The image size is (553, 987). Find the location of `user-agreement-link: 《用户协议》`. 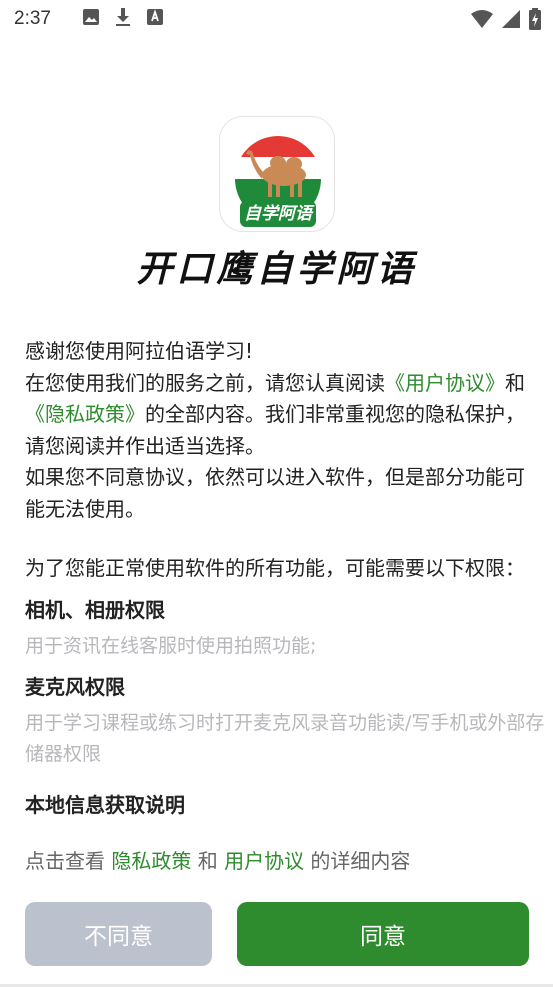

user-agreement-link: 《用户协议》 is located at coordinates (445, 383).